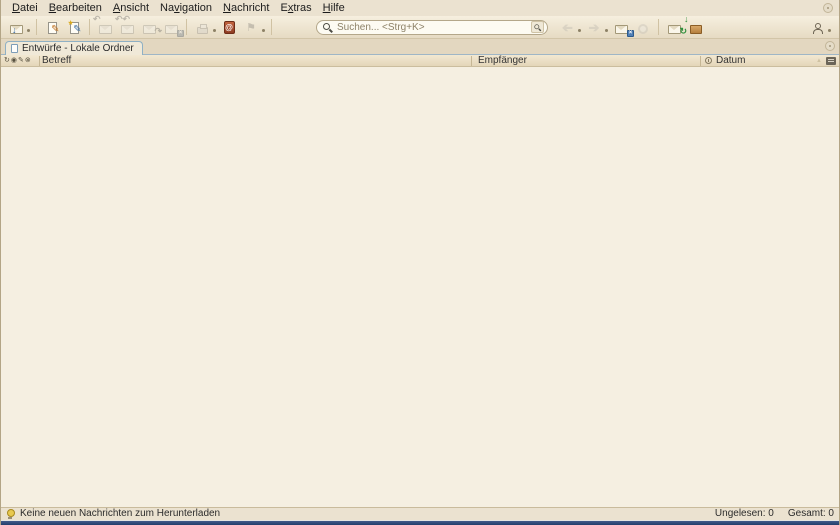  I want to click on tab-entwuerfe: Entwürfe - Lokale Ordner, so click(74, 48).